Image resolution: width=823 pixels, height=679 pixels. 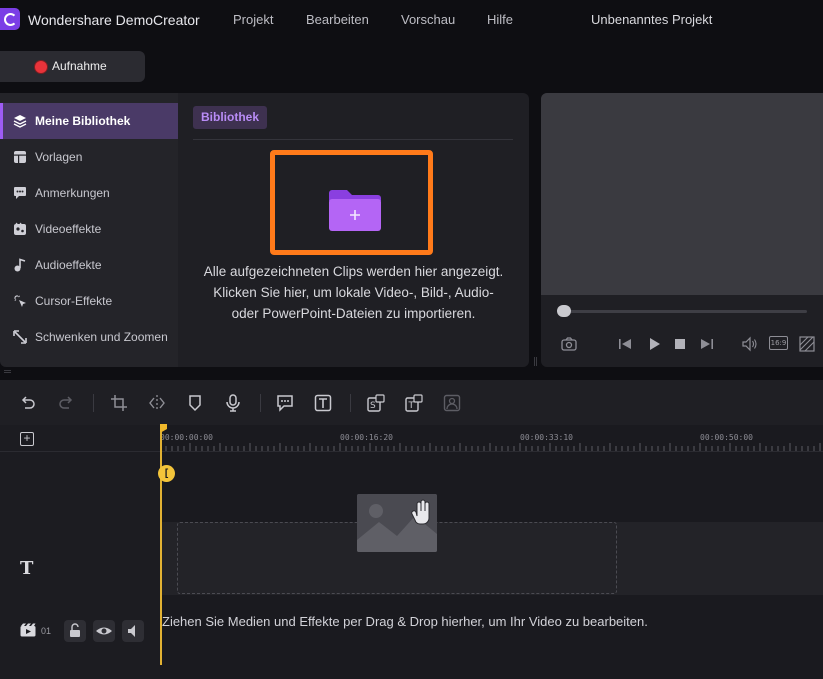 What do you see at coordinates (27, 568) in the screenshot?
I see `text-track-icon: T` at bounding box center [27, 568].